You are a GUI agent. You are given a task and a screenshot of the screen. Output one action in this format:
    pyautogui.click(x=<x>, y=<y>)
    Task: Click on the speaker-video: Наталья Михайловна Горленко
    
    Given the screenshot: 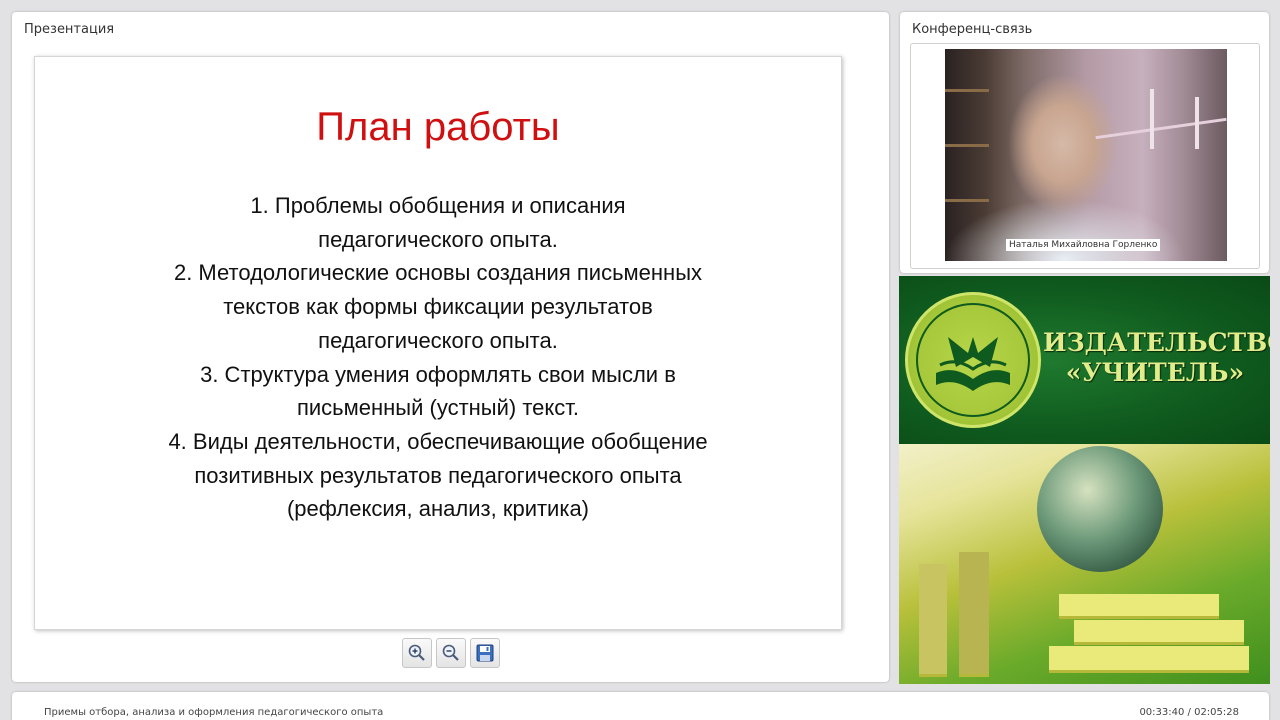 What is the action you would take?
    pyautogui.click(x=1086, y=155)
    